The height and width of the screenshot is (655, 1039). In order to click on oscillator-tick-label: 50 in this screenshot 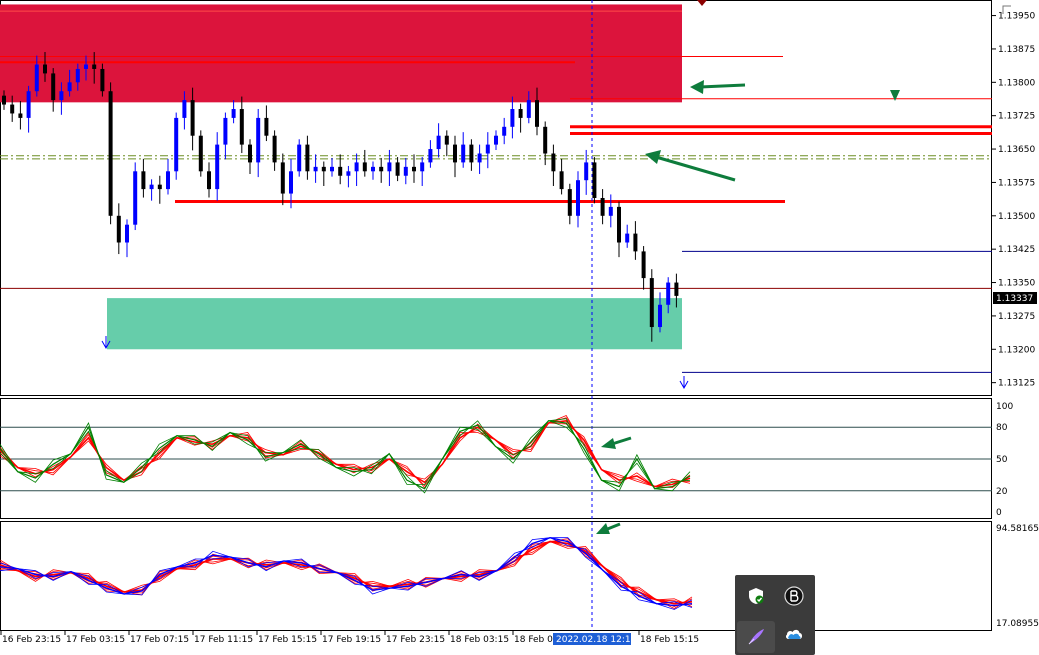, I will do `click(1002, 460)`.